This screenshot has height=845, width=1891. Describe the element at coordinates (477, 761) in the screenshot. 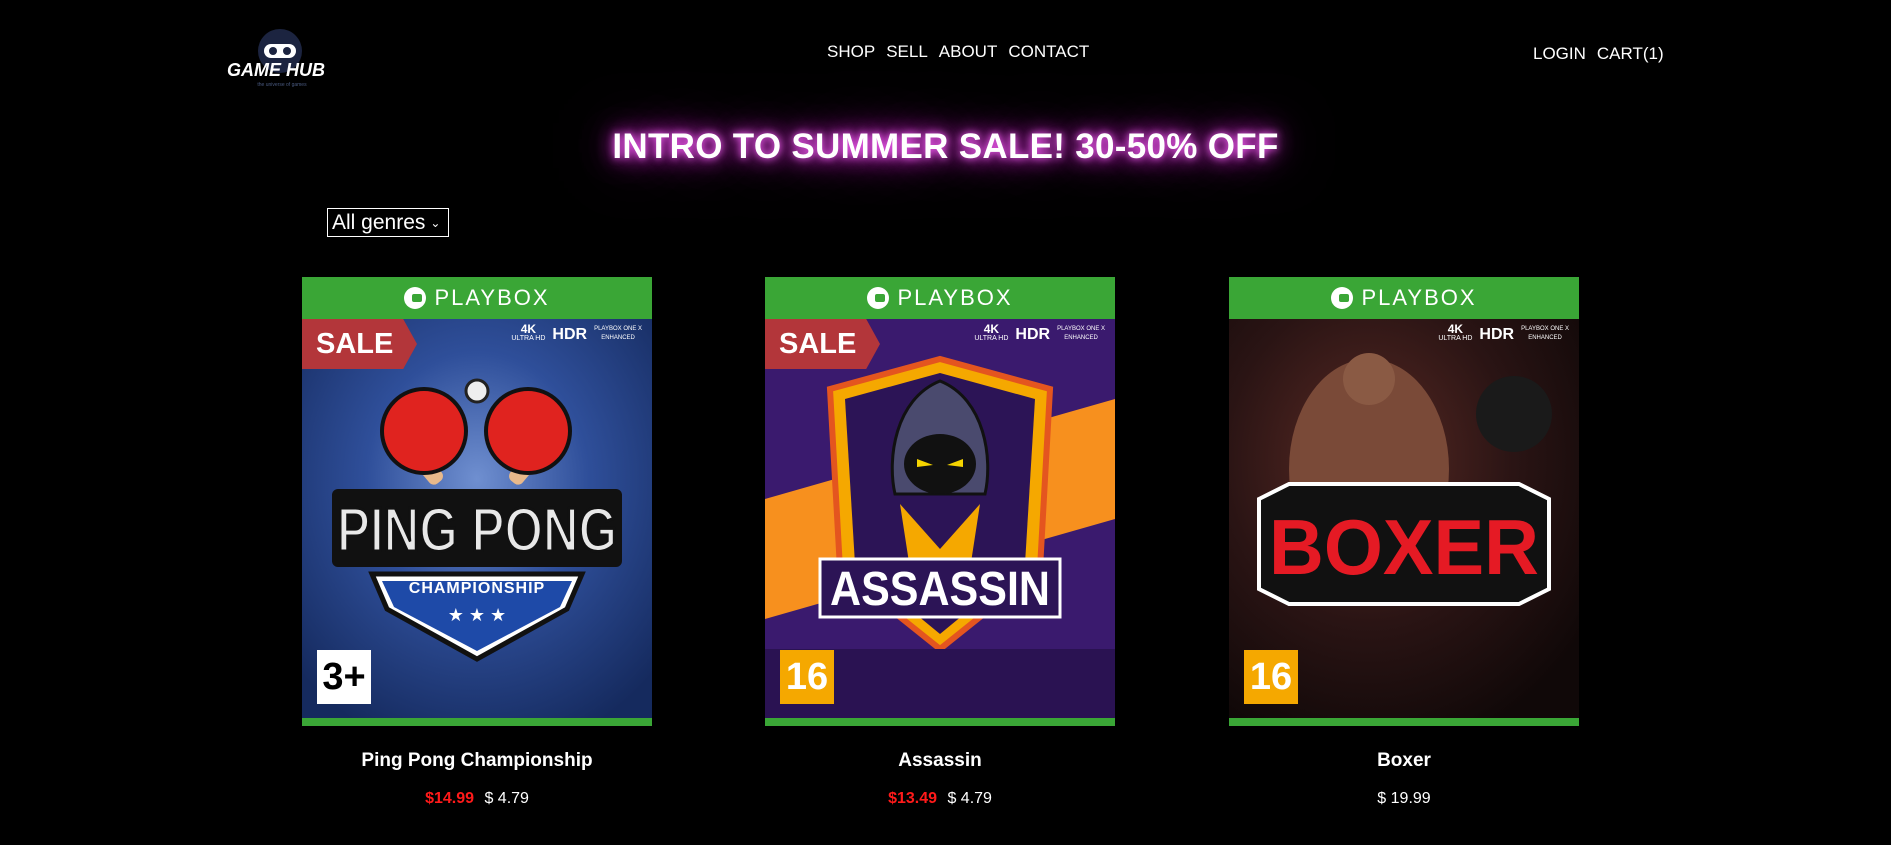

I see `product-title: Ping Pong Championship` at that location.